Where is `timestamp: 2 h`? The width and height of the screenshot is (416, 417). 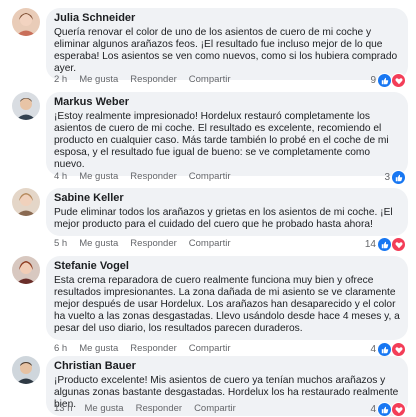 timestamp: 2 h is located at coordinates (60, 80).